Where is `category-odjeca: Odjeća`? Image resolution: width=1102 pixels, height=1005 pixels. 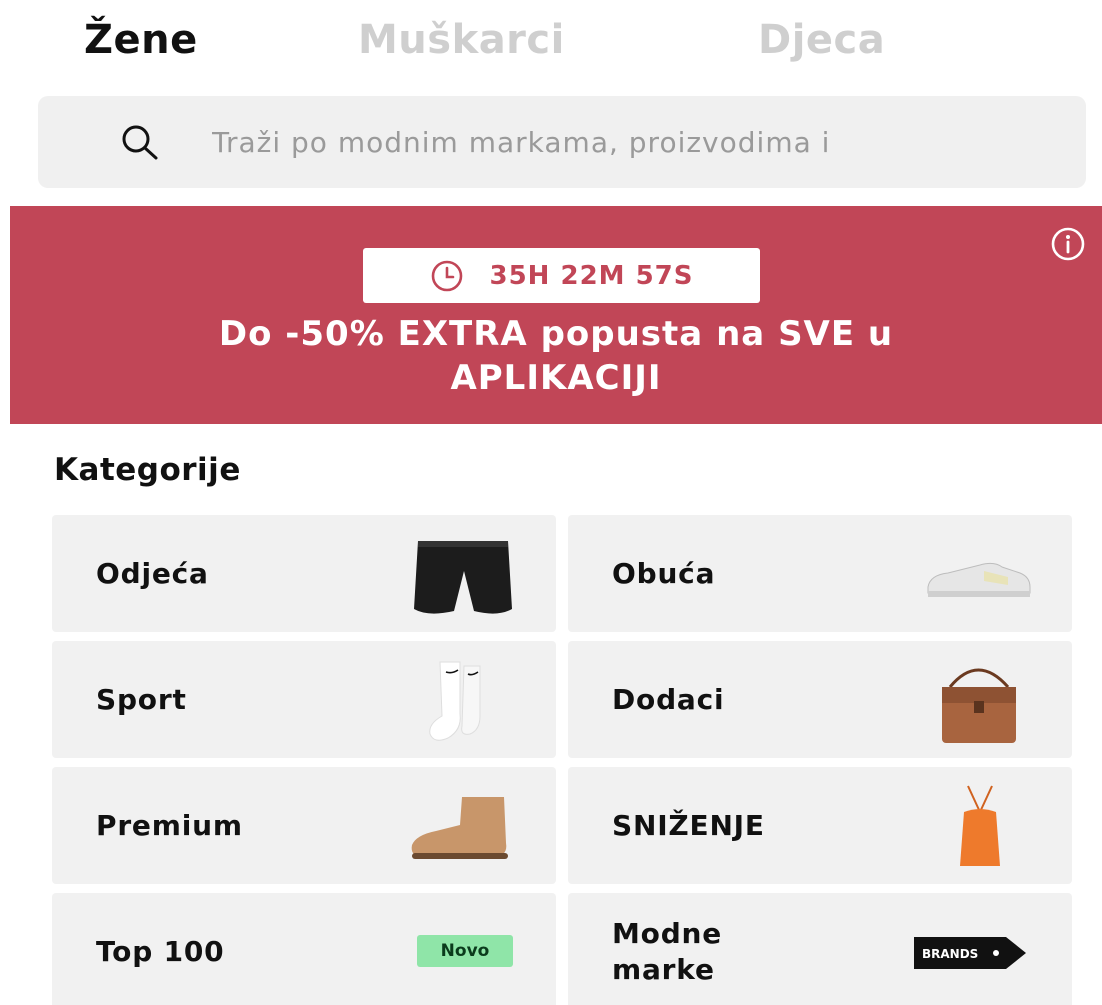 category-odjeca: Odjeća is located at coordinates (304, 573).